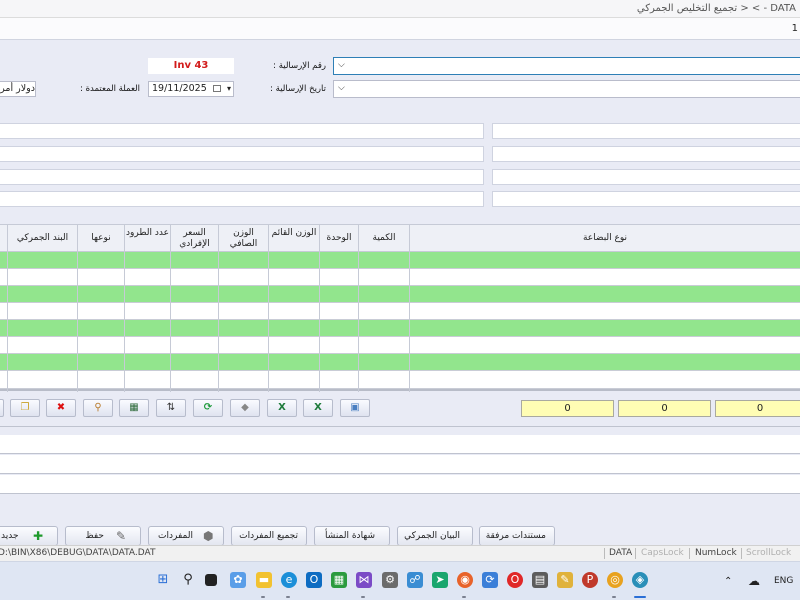  I want to click on file-explorer-icon: ▬, so click(264, 580).